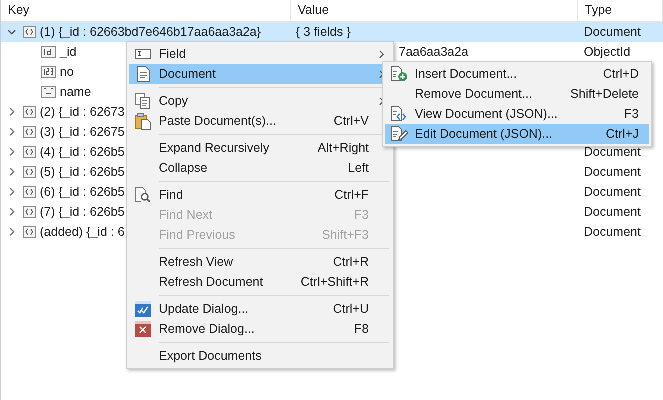 The width and height of the screenshot is (663, 400). Describe the element at coordinates (399, 74) in the screenshot. I see `add-document-icon` at that location.